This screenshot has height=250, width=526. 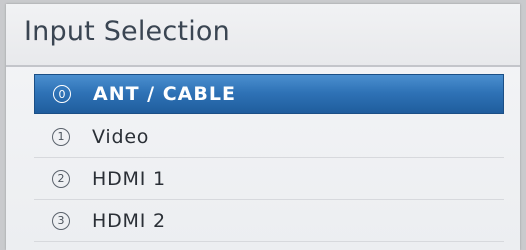 I want to click on number-1-icon: 1, so click(x=61, y=136).